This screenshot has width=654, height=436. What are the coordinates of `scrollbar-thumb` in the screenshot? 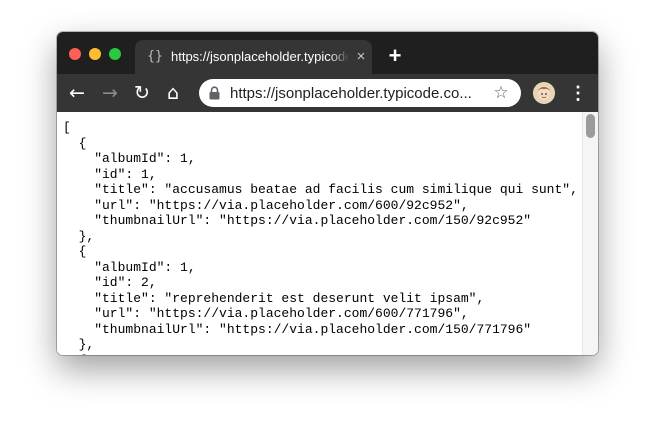 It's located at (590, 126).